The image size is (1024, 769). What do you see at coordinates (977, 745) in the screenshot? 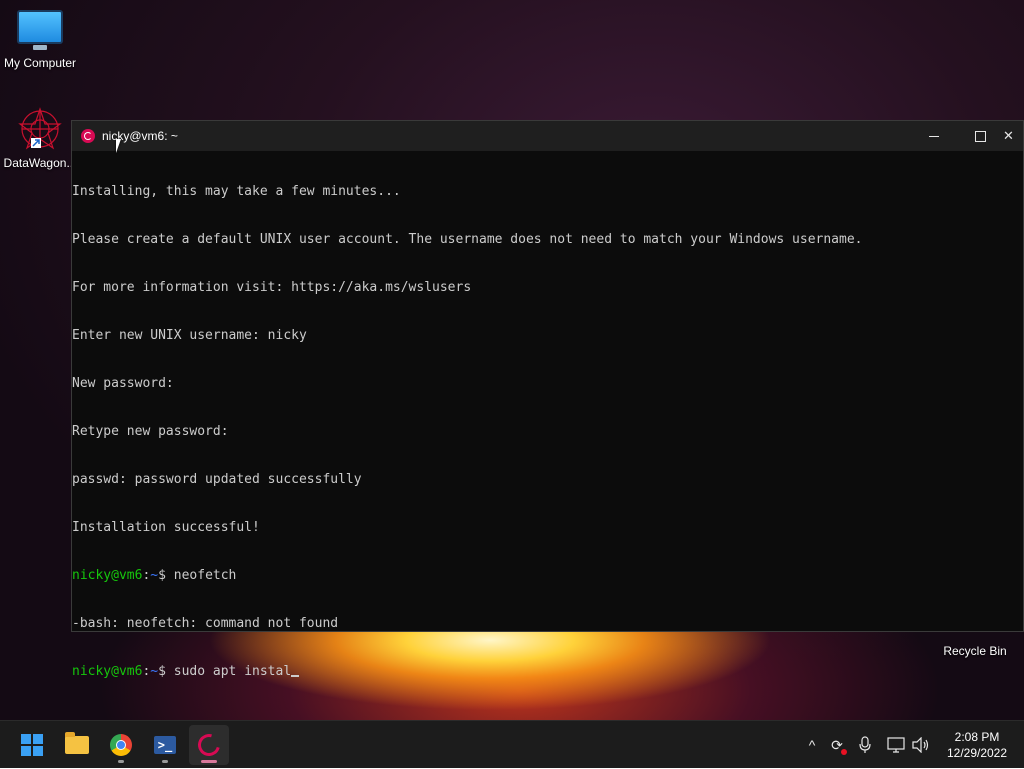
I see `taskbar-clock: 2:08 PM 12/29/2022` at bounding box center [977, 745].